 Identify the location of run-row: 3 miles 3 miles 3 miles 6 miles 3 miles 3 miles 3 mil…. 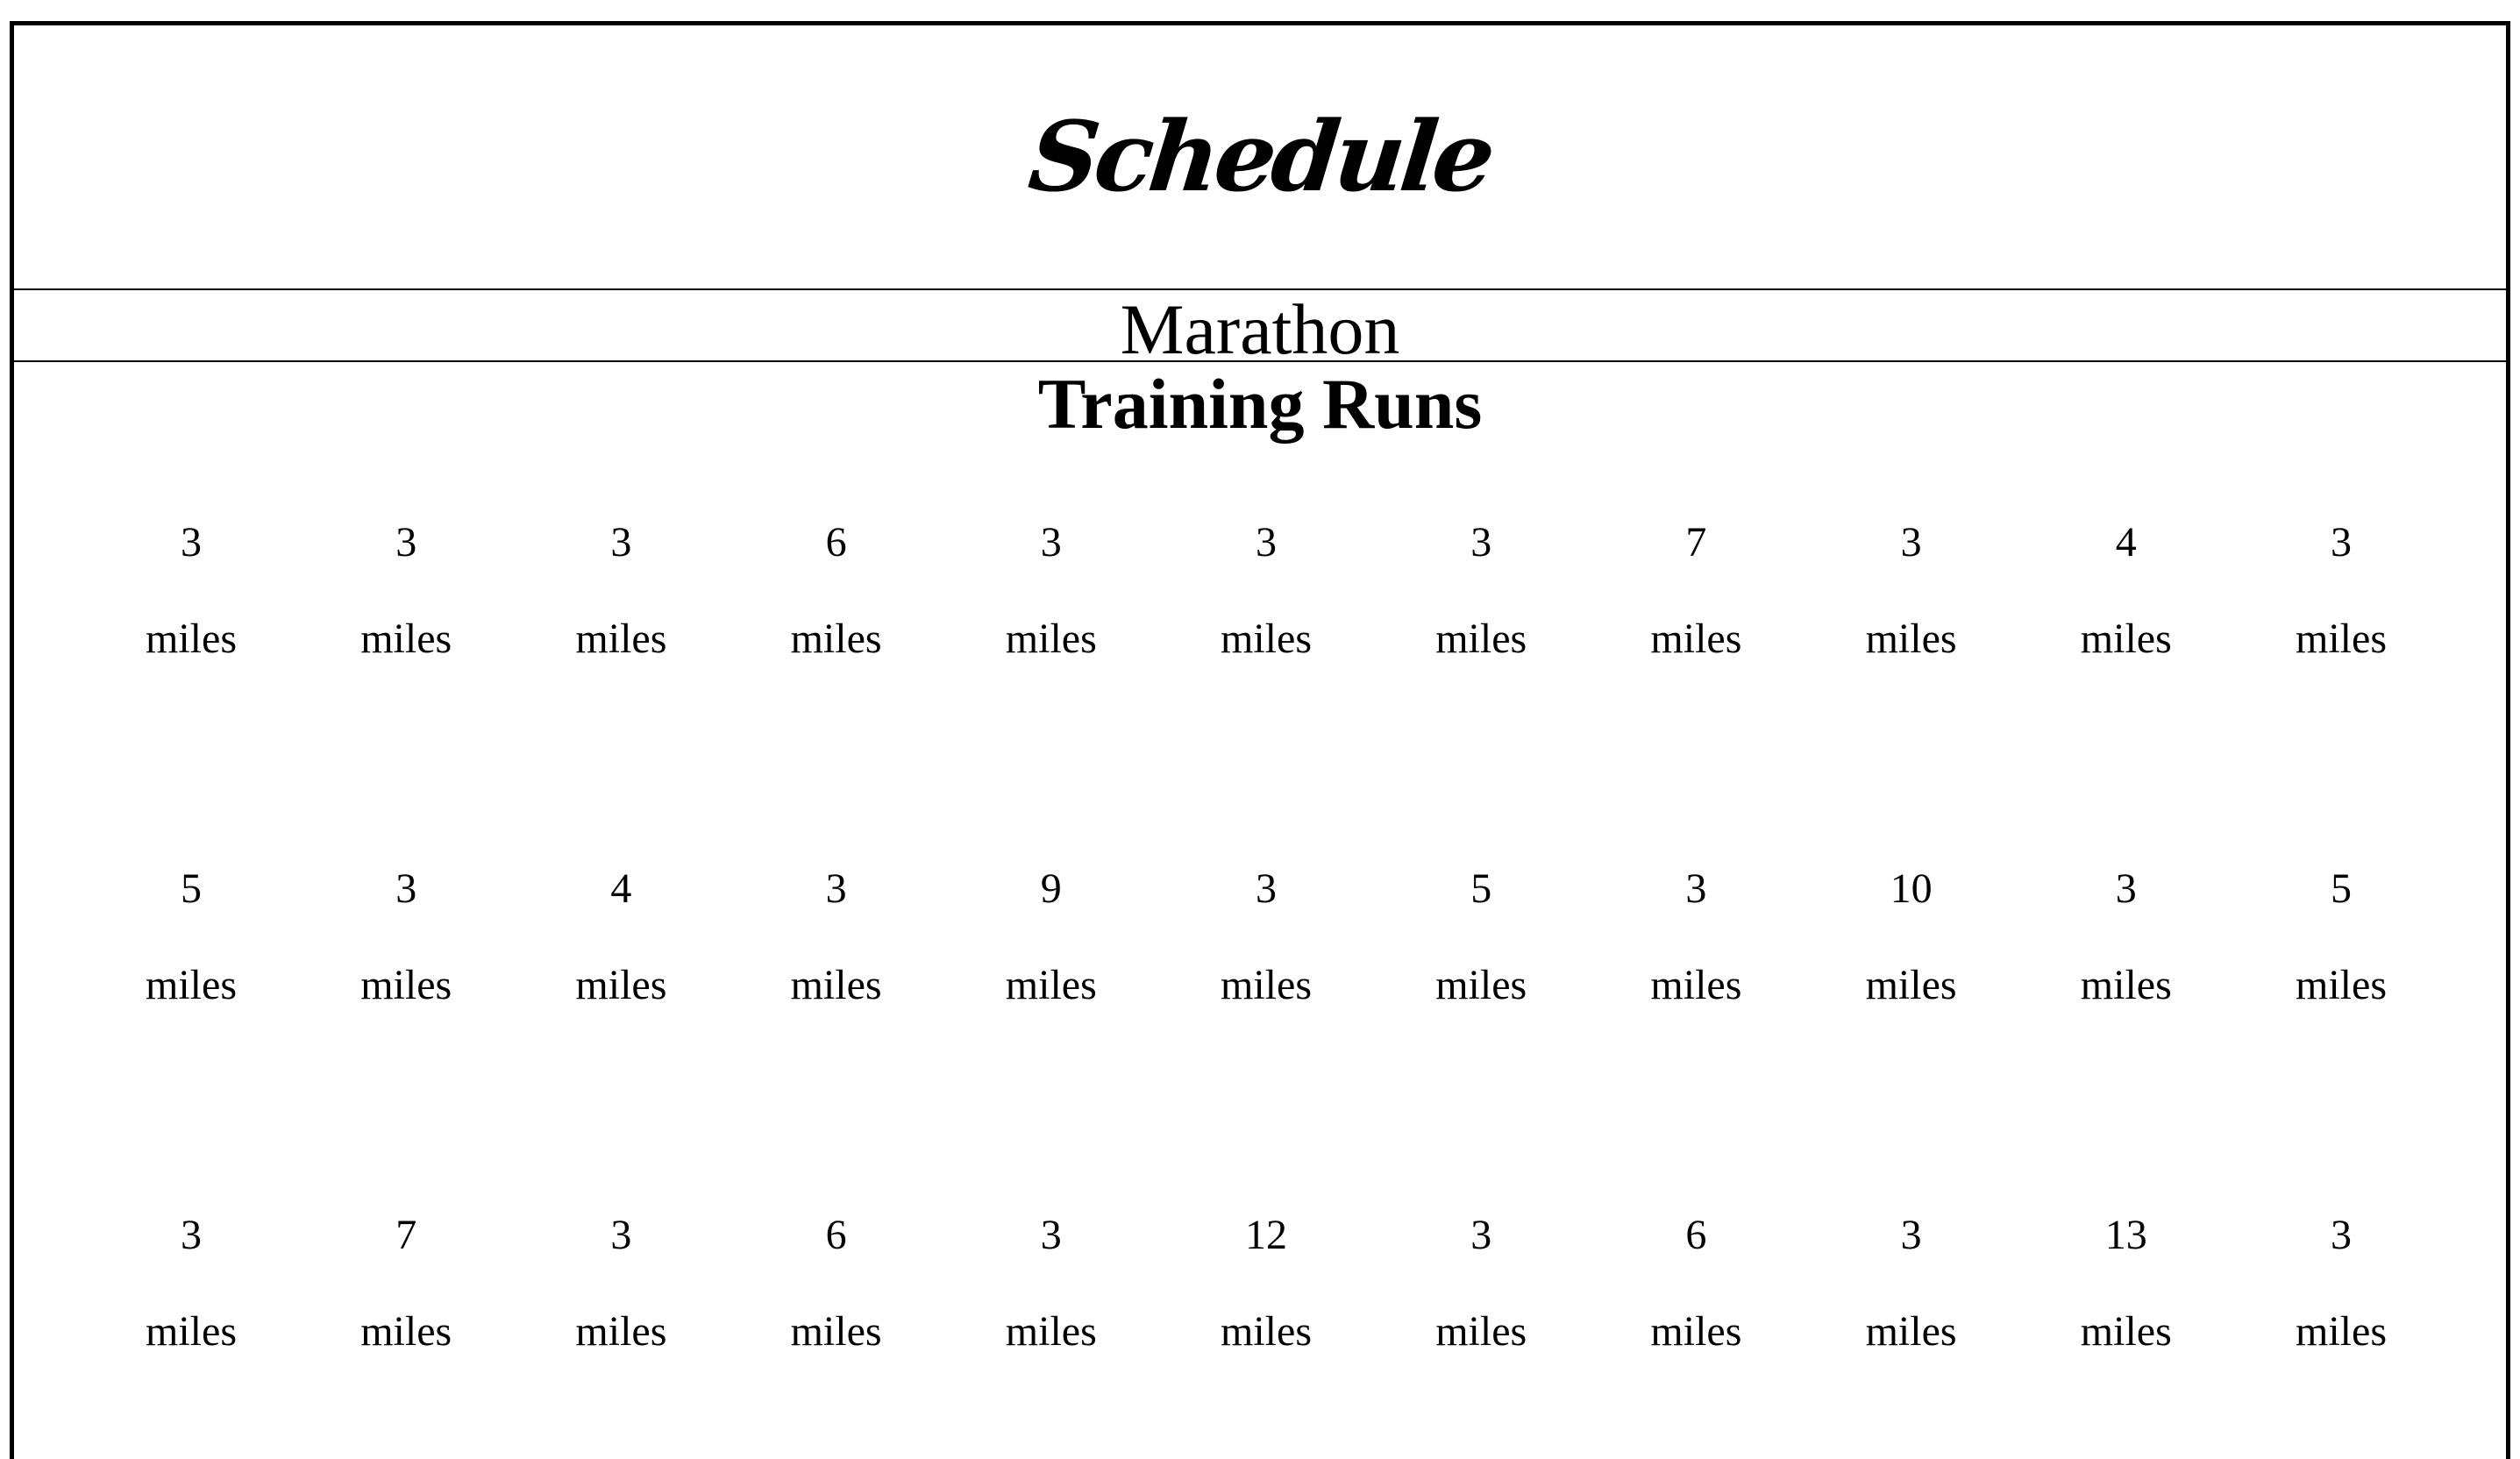
(1260, 595).